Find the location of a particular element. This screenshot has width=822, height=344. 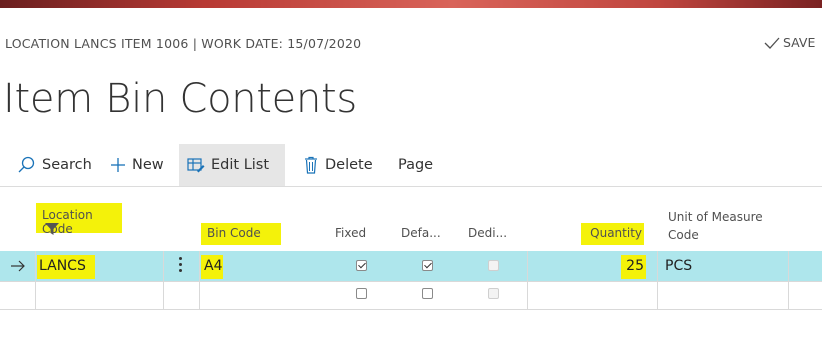

action-toolbar: Search New Edit List Delete Page is located at coordinates (411, 165).